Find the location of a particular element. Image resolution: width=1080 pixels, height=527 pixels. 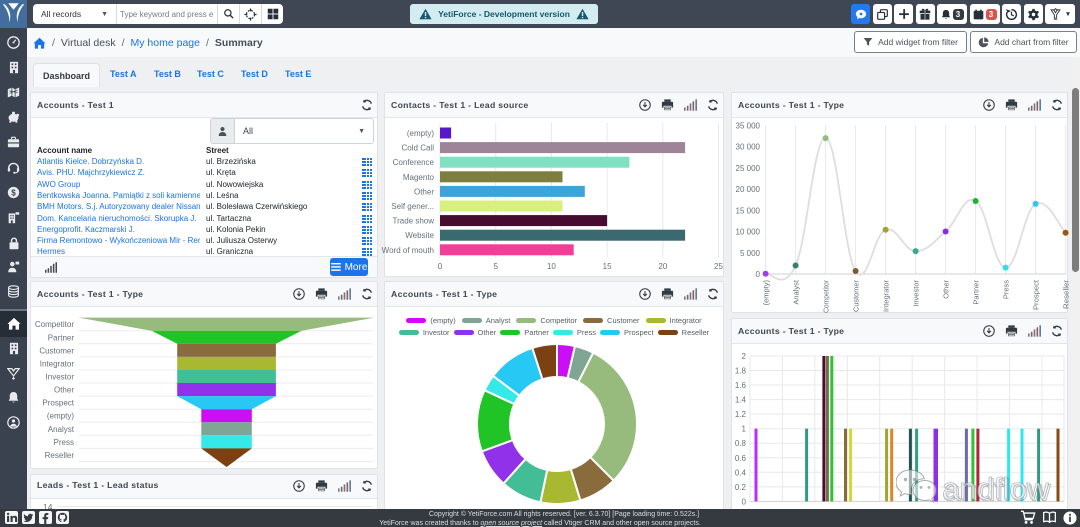

svg-text: 35 000 is located at coordinates (748, 125).